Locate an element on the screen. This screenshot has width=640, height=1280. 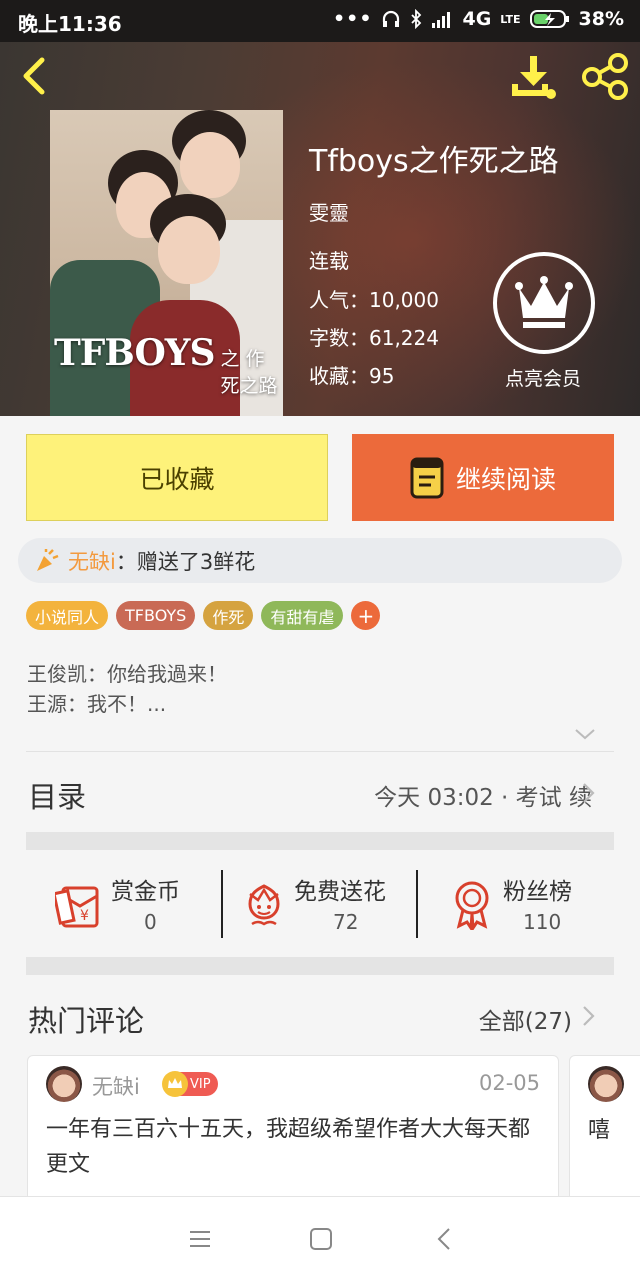
battery-level: 38% is located at coordinates (601, 19).